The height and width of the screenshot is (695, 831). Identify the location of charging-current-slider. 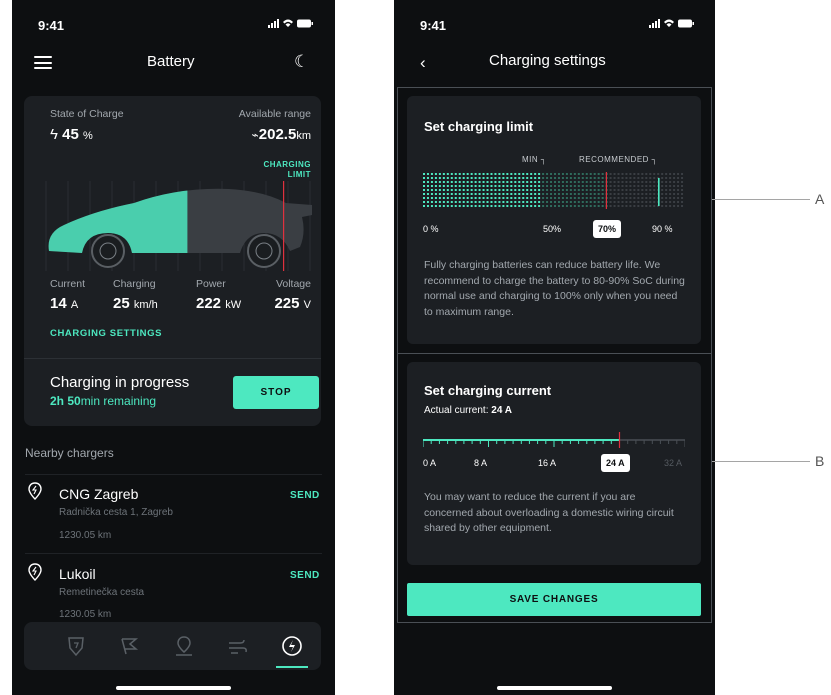
(554, 442).